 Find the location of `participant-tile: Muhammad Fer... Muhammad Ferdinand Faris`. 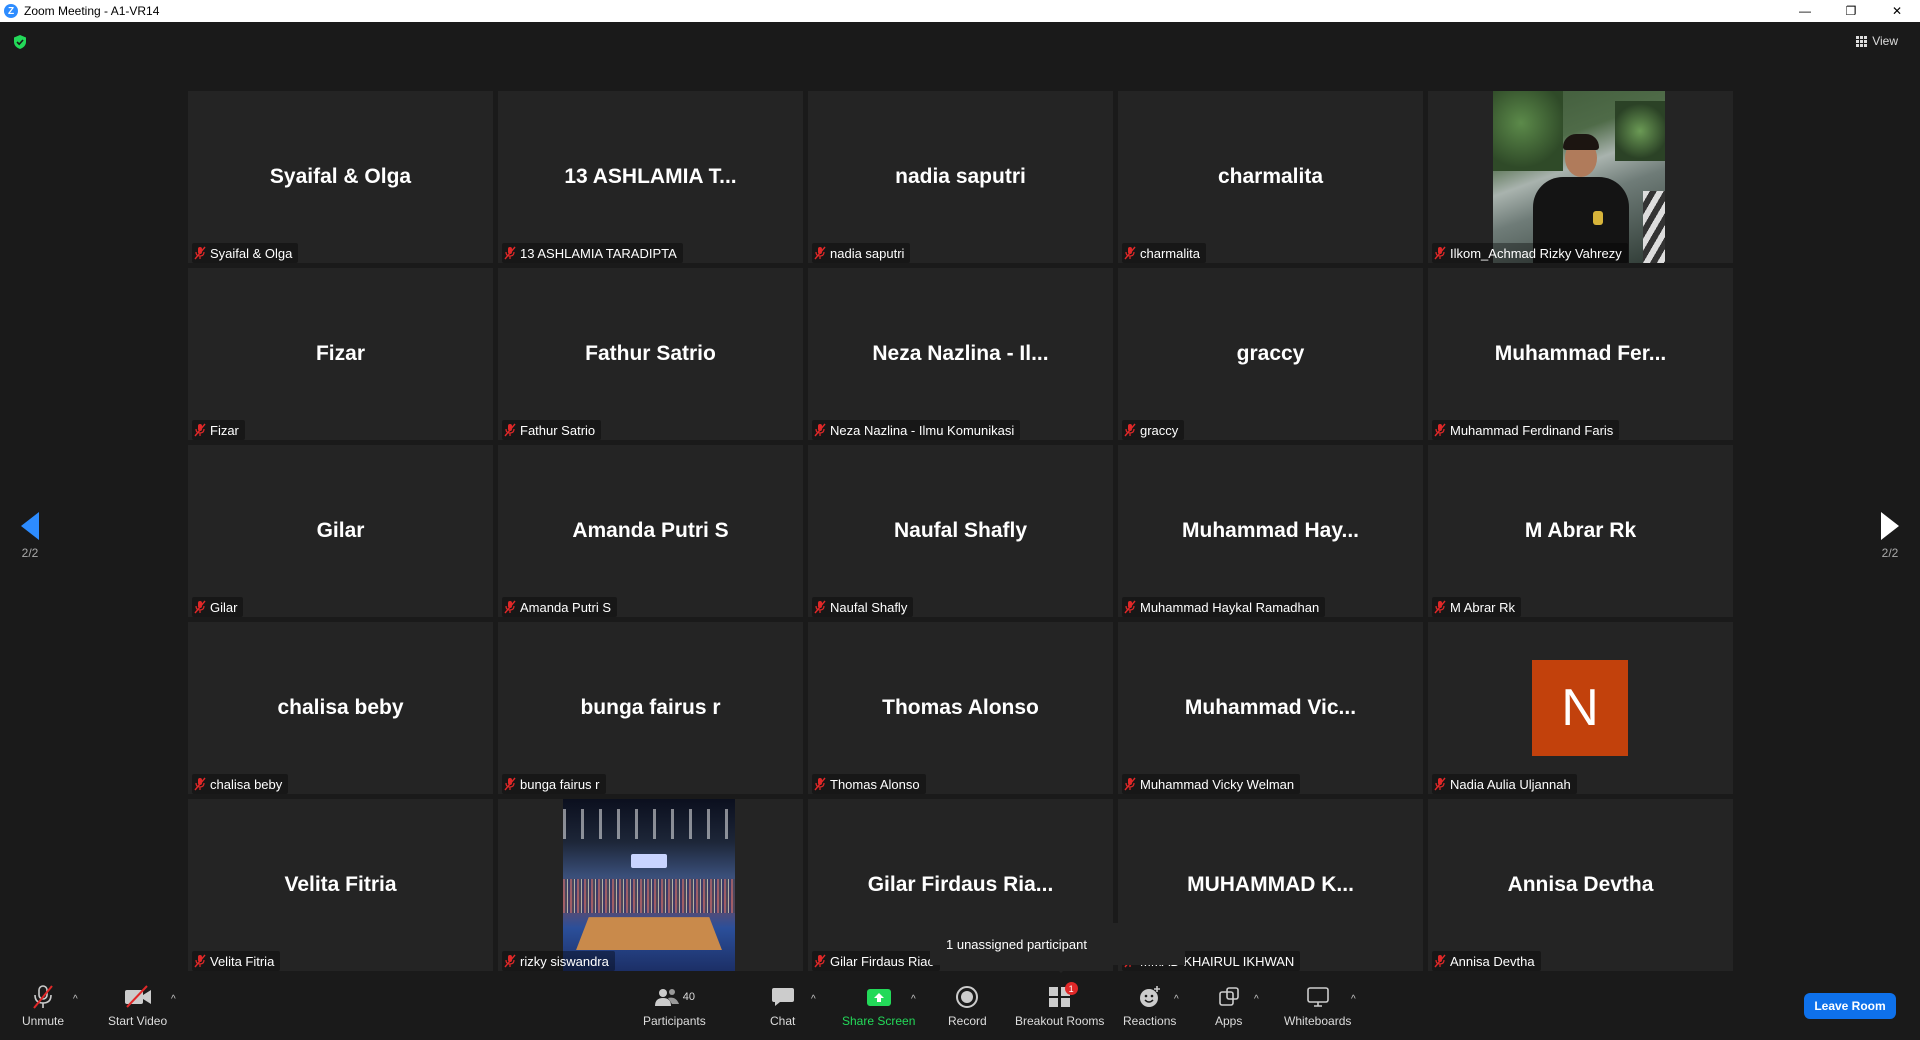

participant-tile: Muhammad Fer... Muhammad Ferdinand Faris is located at coordinates (1580, 354).